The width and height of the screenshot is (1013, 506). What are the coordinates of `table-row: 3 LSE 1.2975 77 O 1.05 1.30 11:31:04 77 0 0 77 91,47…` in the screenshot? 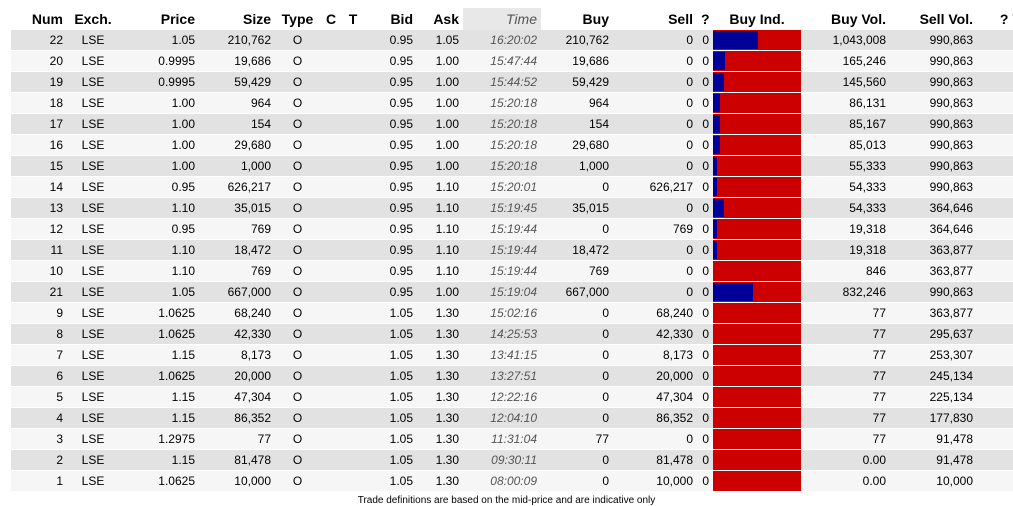 It's located at (512, 439).